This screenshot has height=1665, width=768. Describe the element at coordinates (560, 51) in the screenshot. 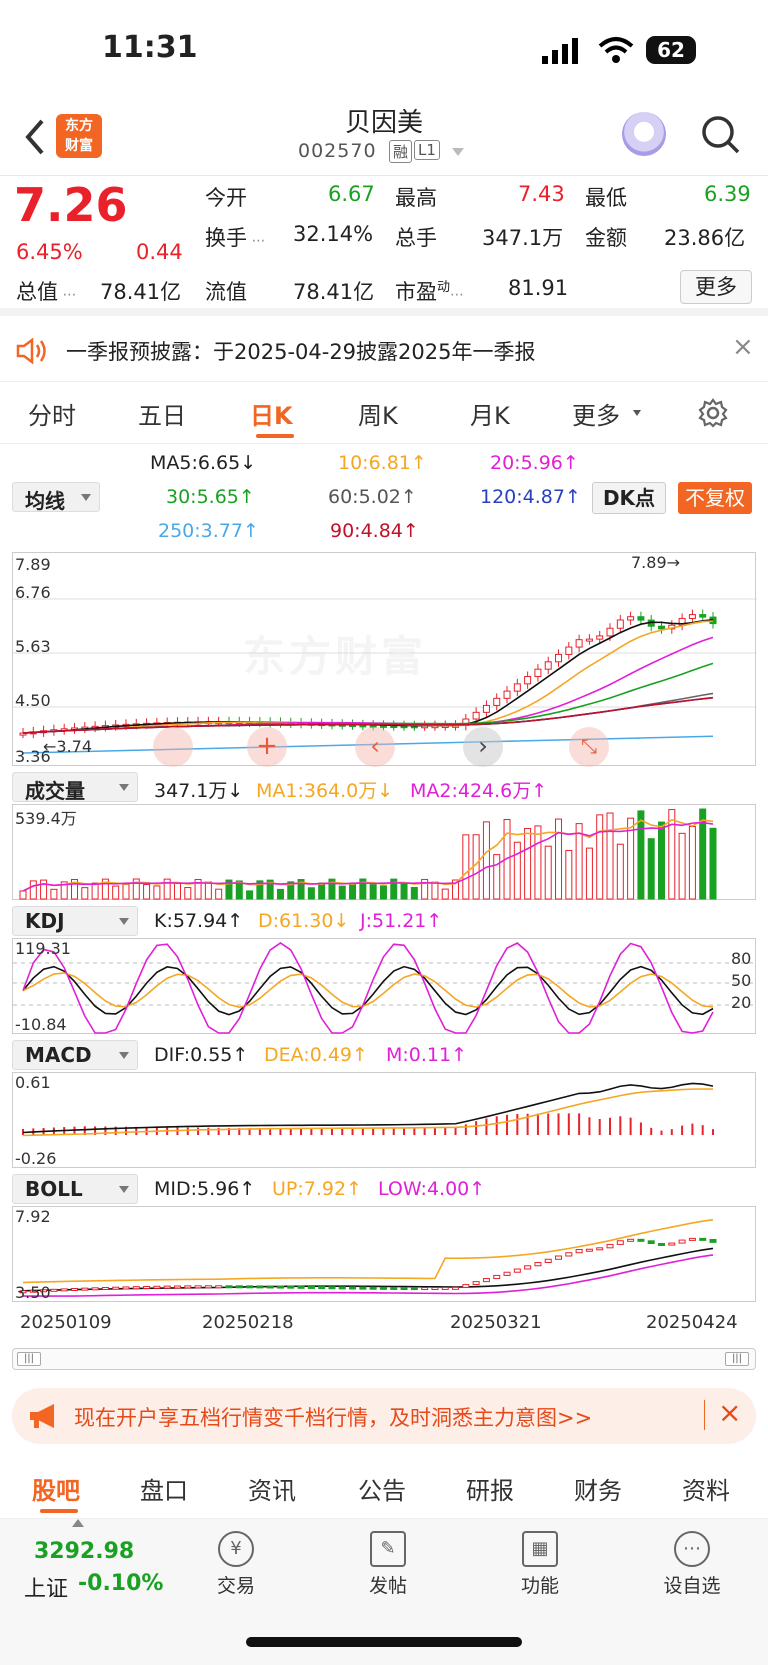

I see `signal-icon` at that location.